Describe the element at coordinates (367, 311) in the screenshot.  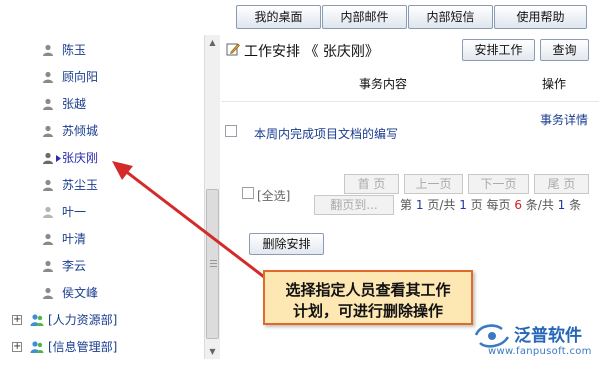
I see `callout-line-2: 计划，可进行删除操作` at that location.